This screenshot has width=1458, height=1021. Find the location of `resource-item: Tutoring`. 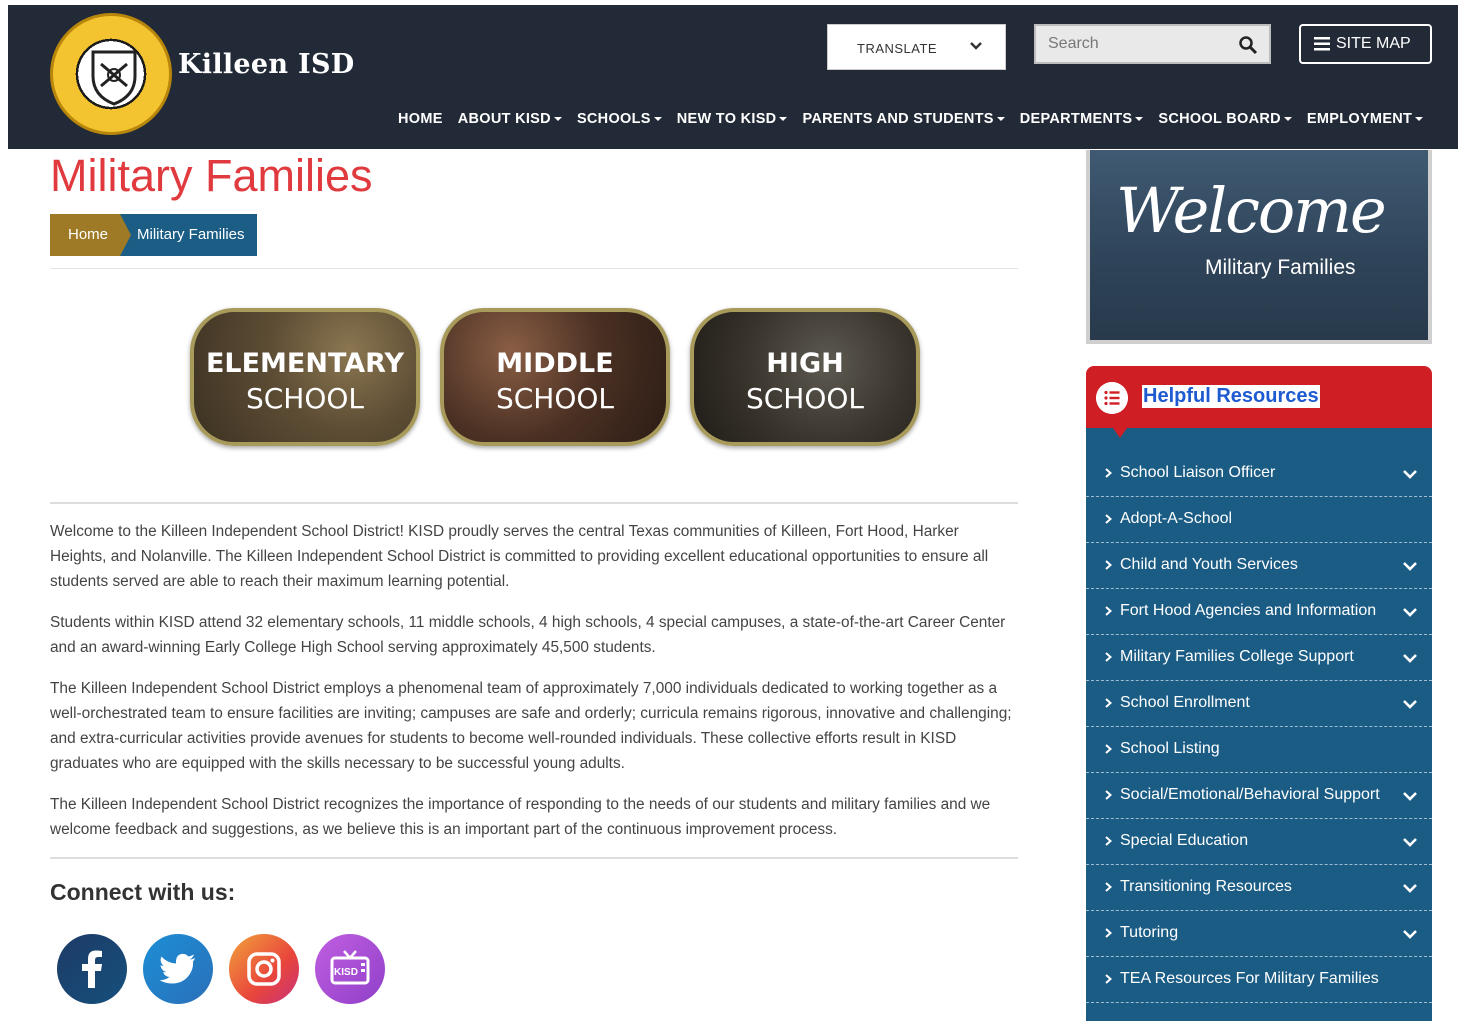

resource-item: Tutoring is located at coordinates (1259, 934).